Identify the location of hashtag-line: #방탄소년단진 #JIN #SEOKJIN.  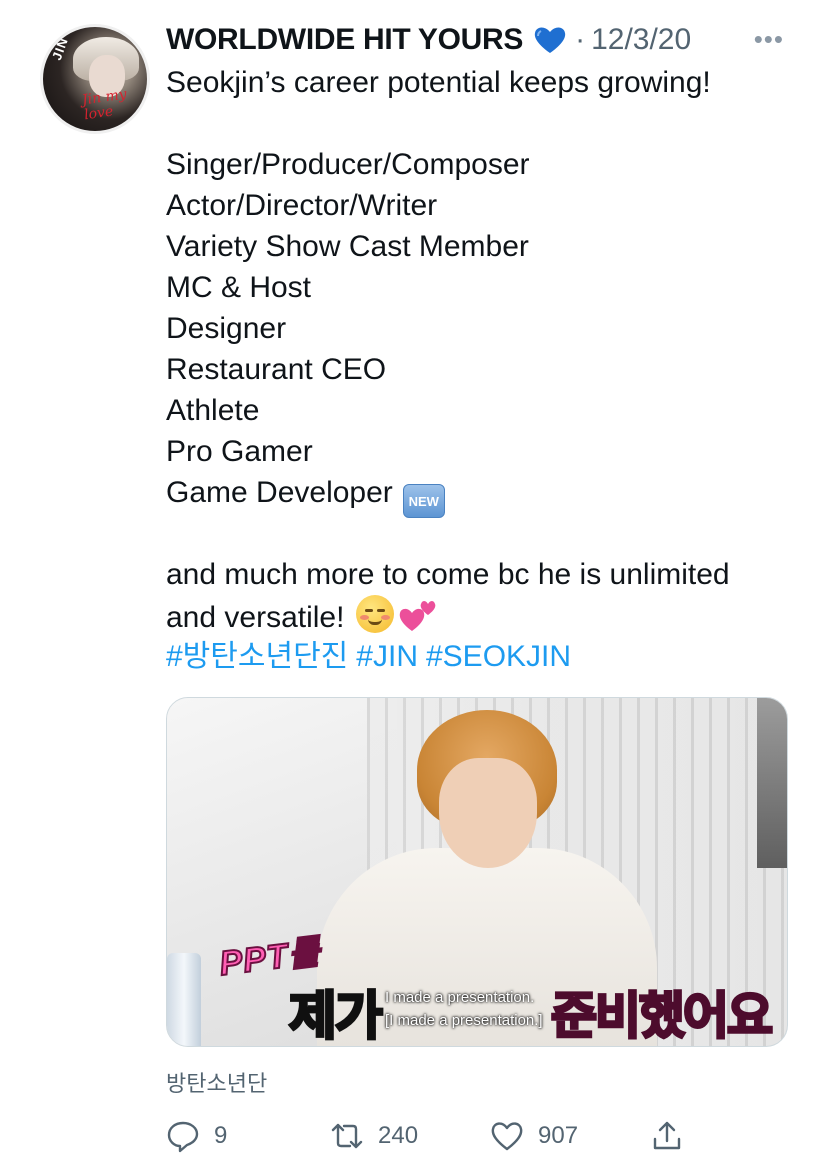
(486, 656).